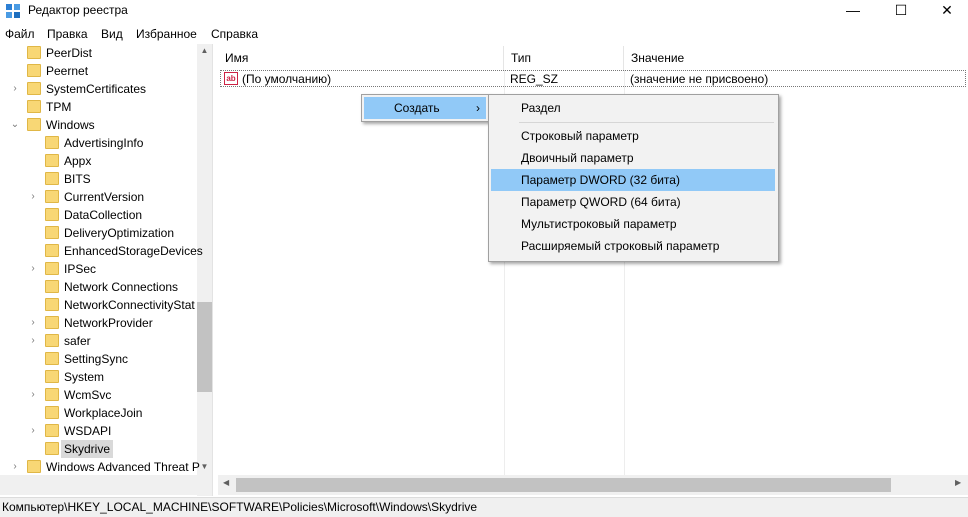 This screenshot has height=517, width=968. What do you see at coordinates (121, 287) in the screenshot?
I see `tree-item-label: Network Connections` at bounding box center [121, 287].